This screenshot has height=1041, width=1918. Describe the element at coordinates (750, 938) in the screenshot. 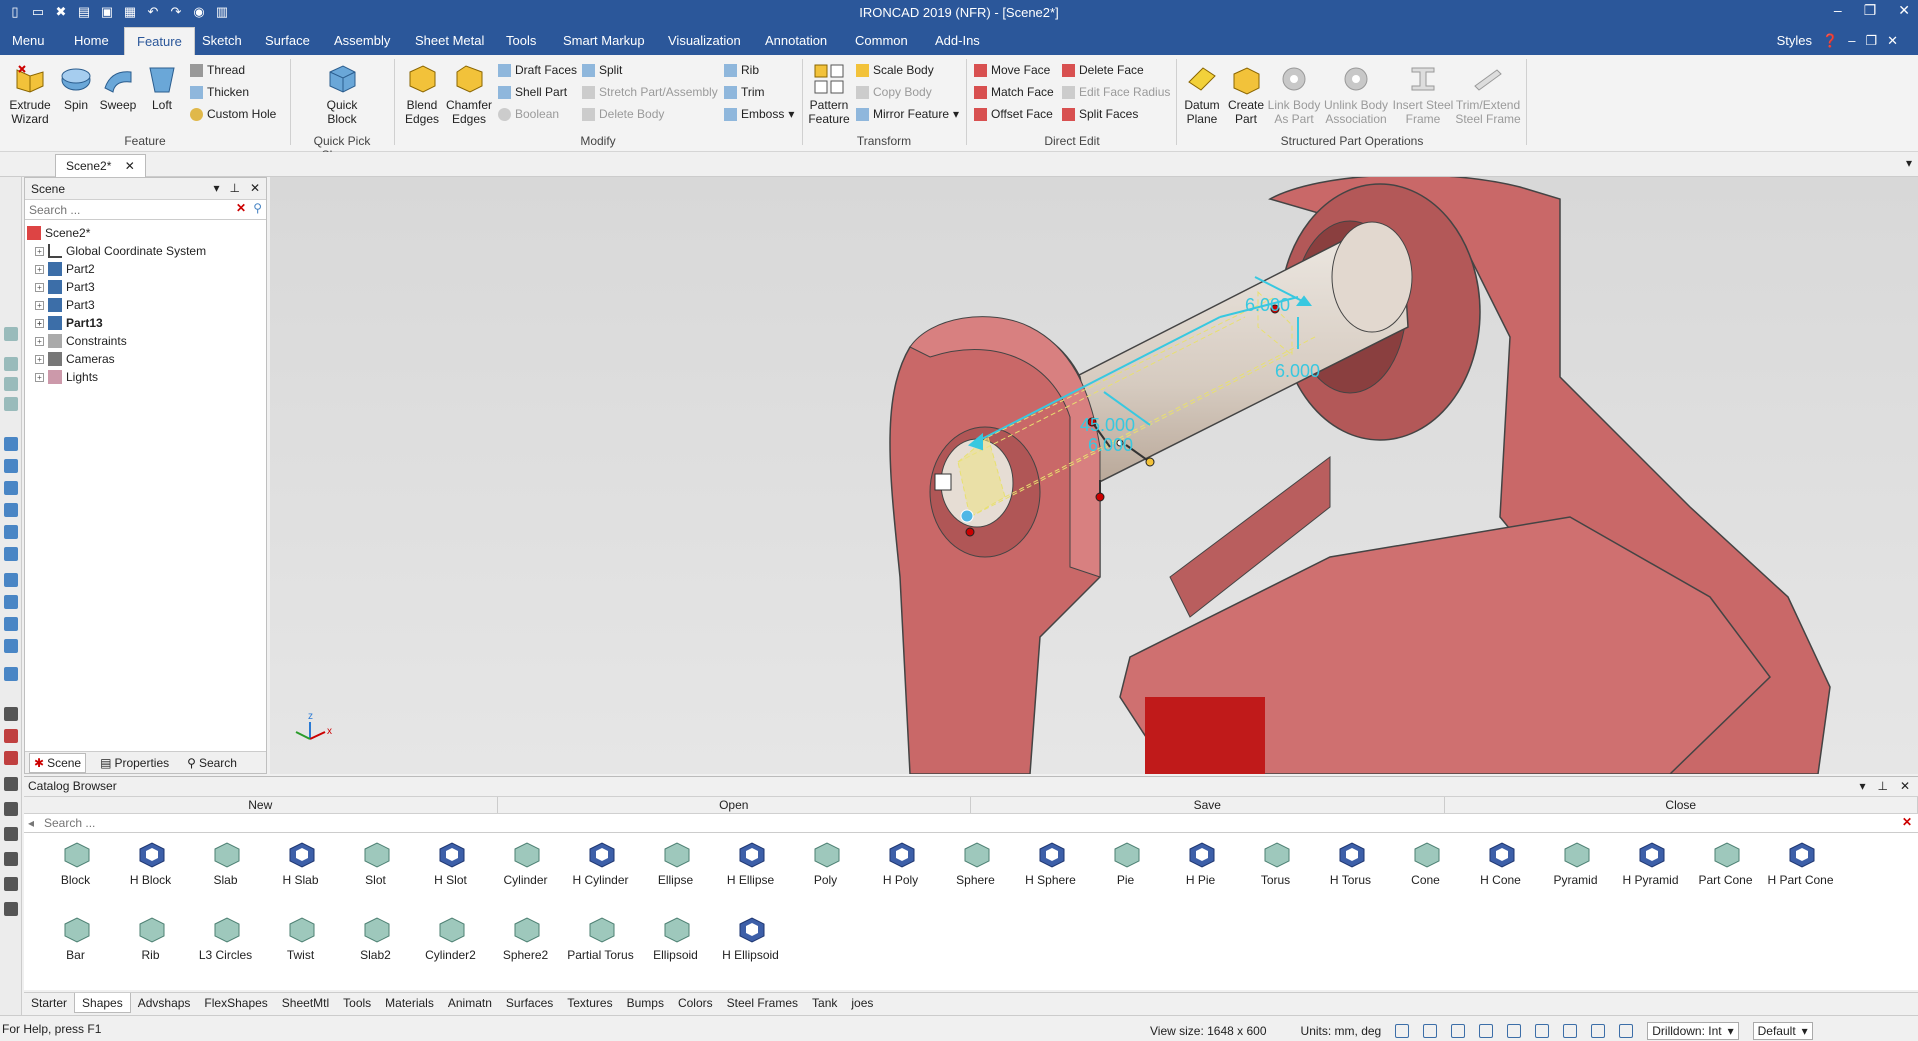

I see `catalog-shape: H Ellipsoid` at that location.